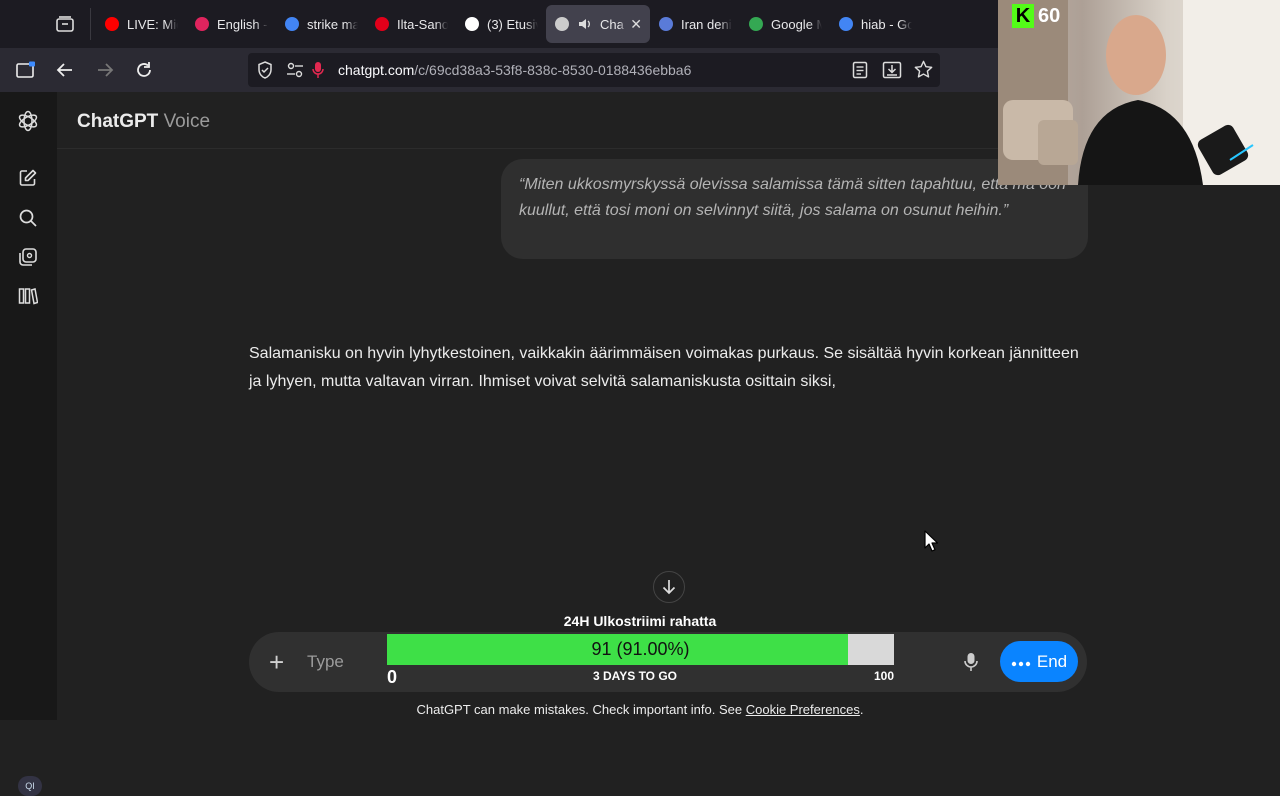 The width and height of the screenshot is (1280, 796). I want to click on end-voice-button: End, so click(1039, 661).